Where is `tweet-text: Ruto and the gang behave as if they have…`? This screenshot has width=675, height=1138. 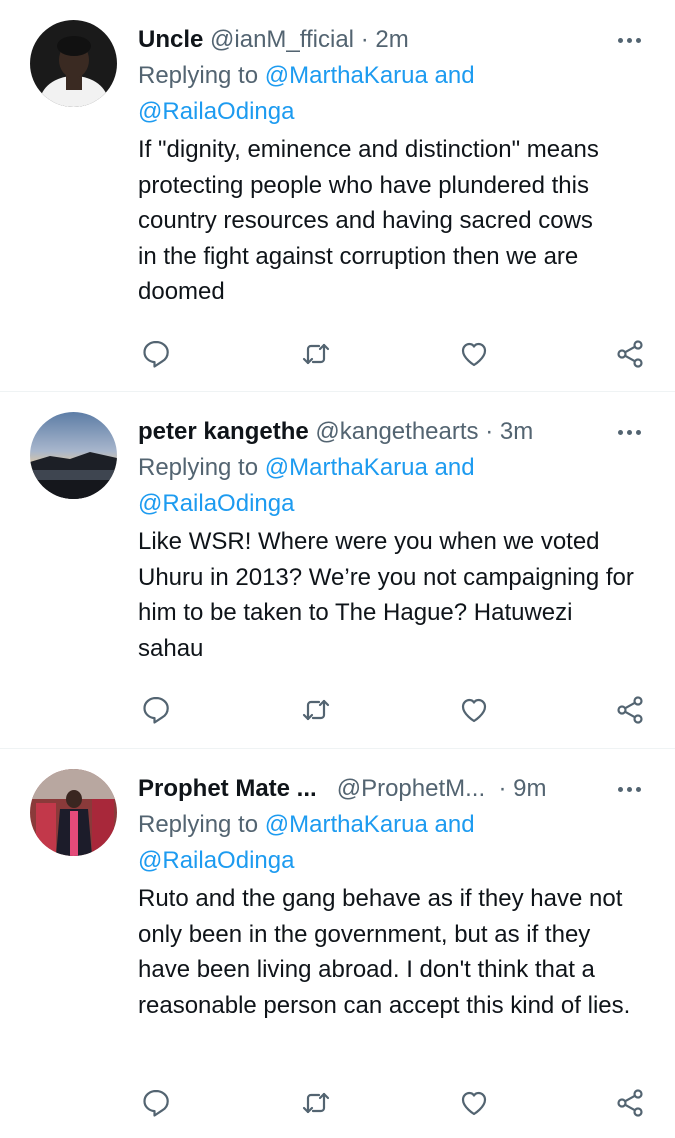 tweet-text: Ruto and the gang behave as if they have… is located at coordinates (384, 952).